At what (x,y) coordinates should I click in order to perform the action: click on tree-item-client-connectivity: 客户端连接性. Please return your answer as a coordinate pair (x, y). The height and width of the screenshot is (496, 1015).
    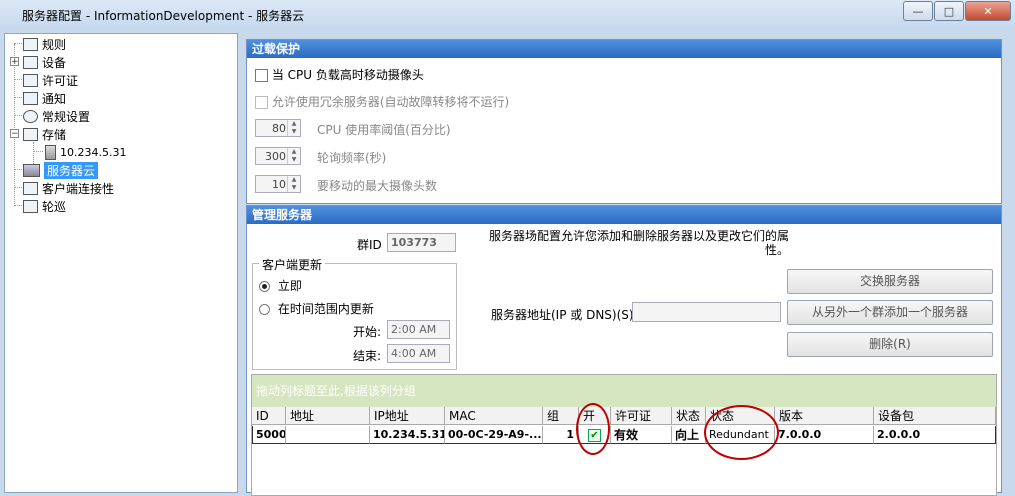
    Looking at the image, I should click on (68, 188).